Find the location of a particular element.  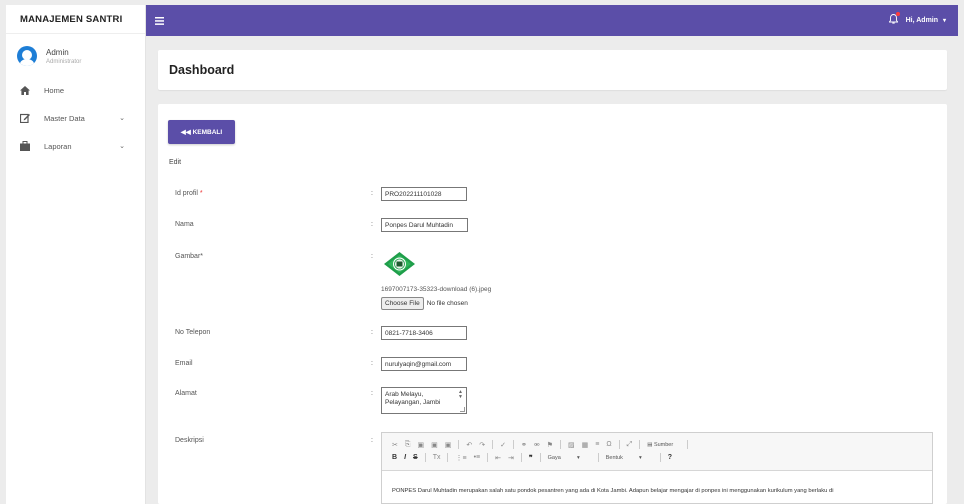

horizontal-line-icon: ≡ is located at coordinates (597, 444).